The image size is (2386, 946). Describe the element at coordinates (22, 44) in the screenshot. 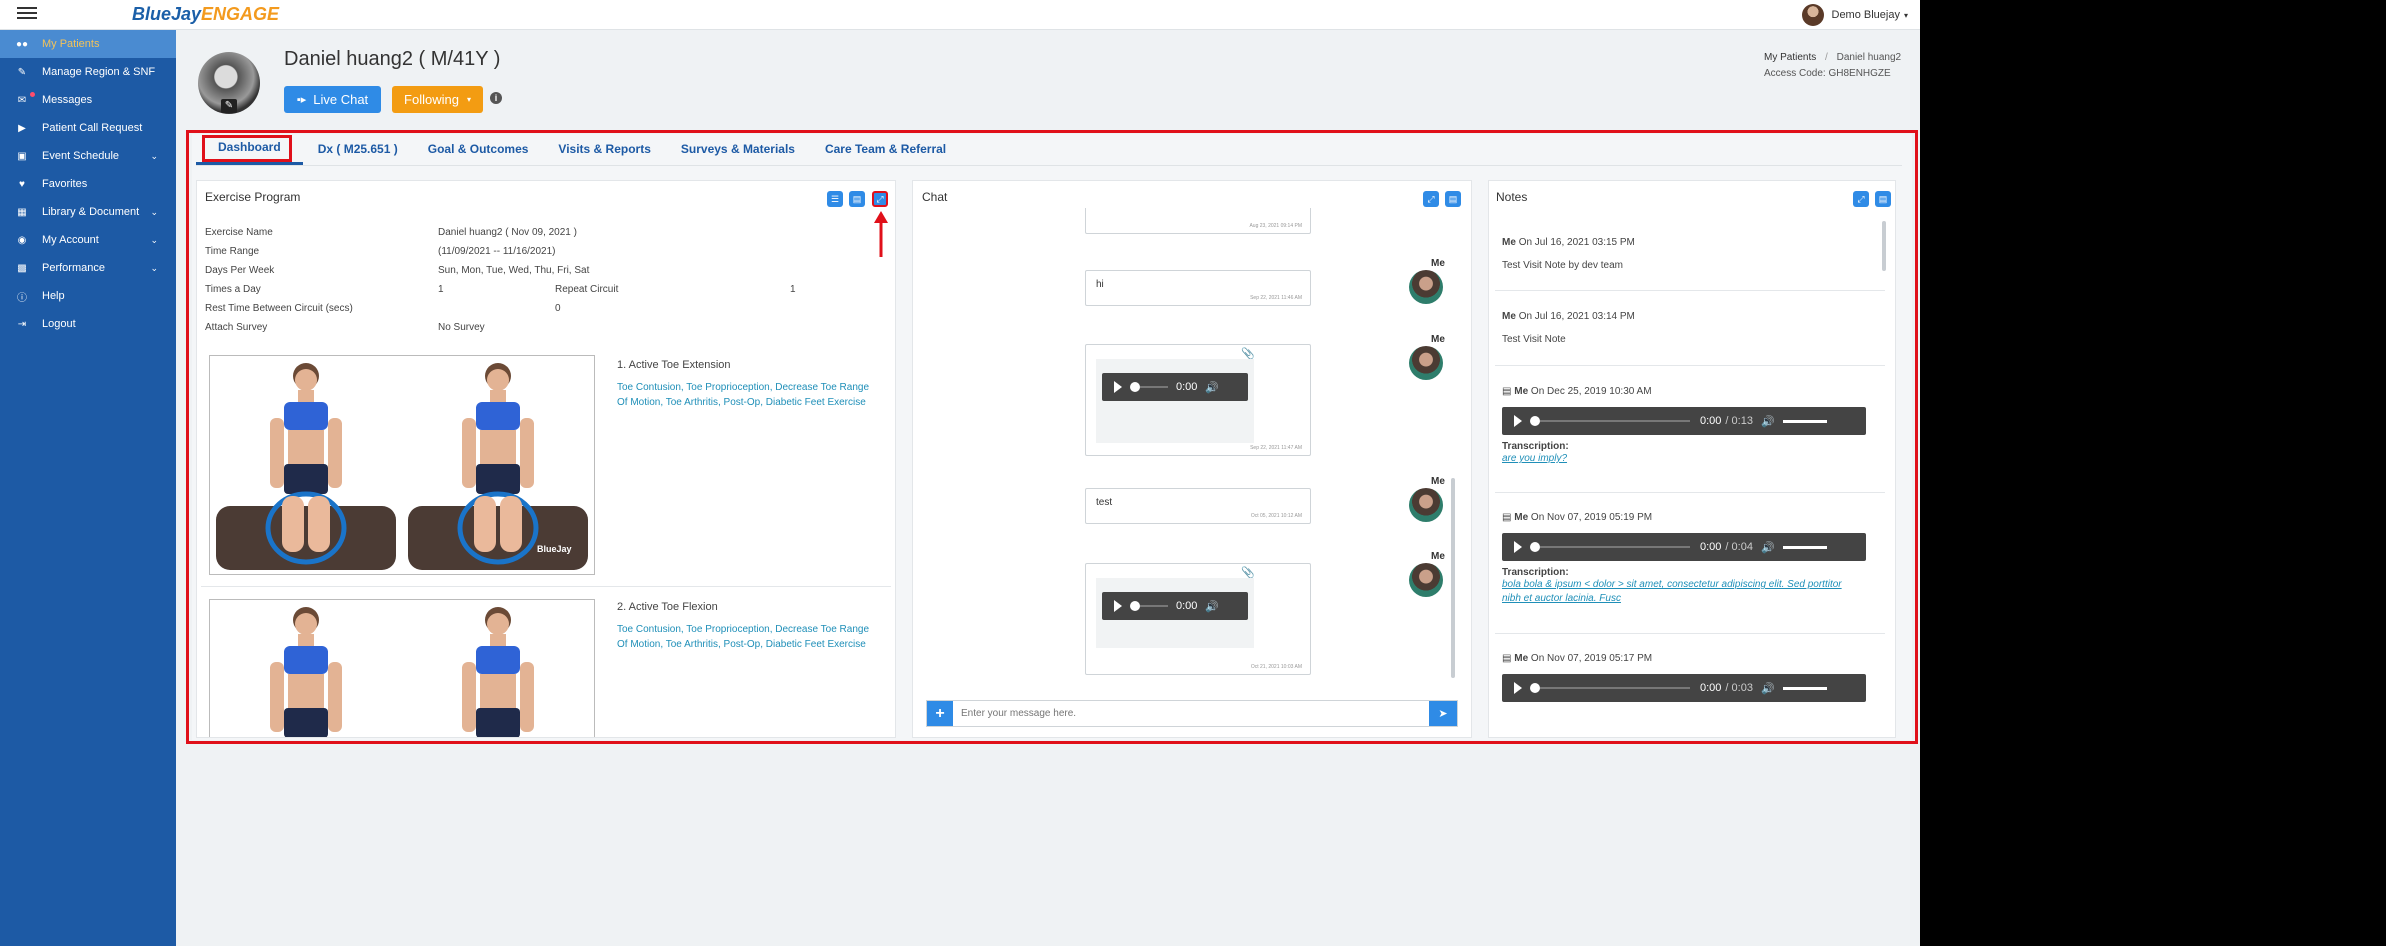

I see `users-icon: ●●` at that location.